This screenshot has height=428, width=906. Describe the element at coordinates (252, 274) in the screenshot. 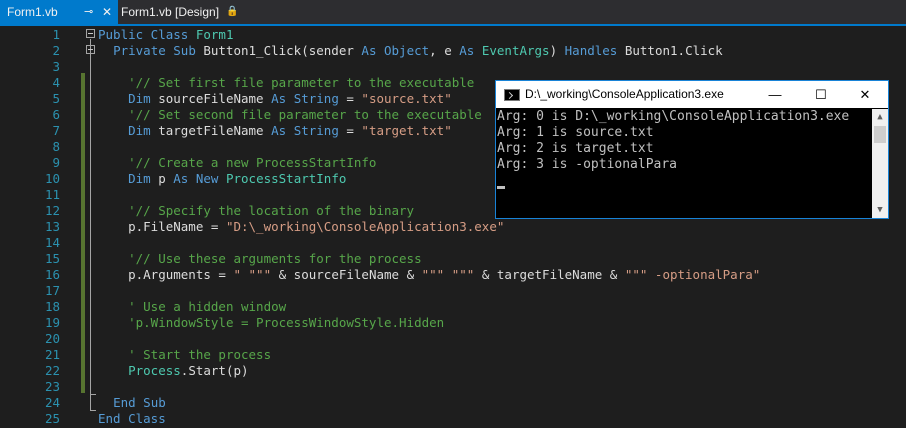

I see `string-token: " """` at that location.